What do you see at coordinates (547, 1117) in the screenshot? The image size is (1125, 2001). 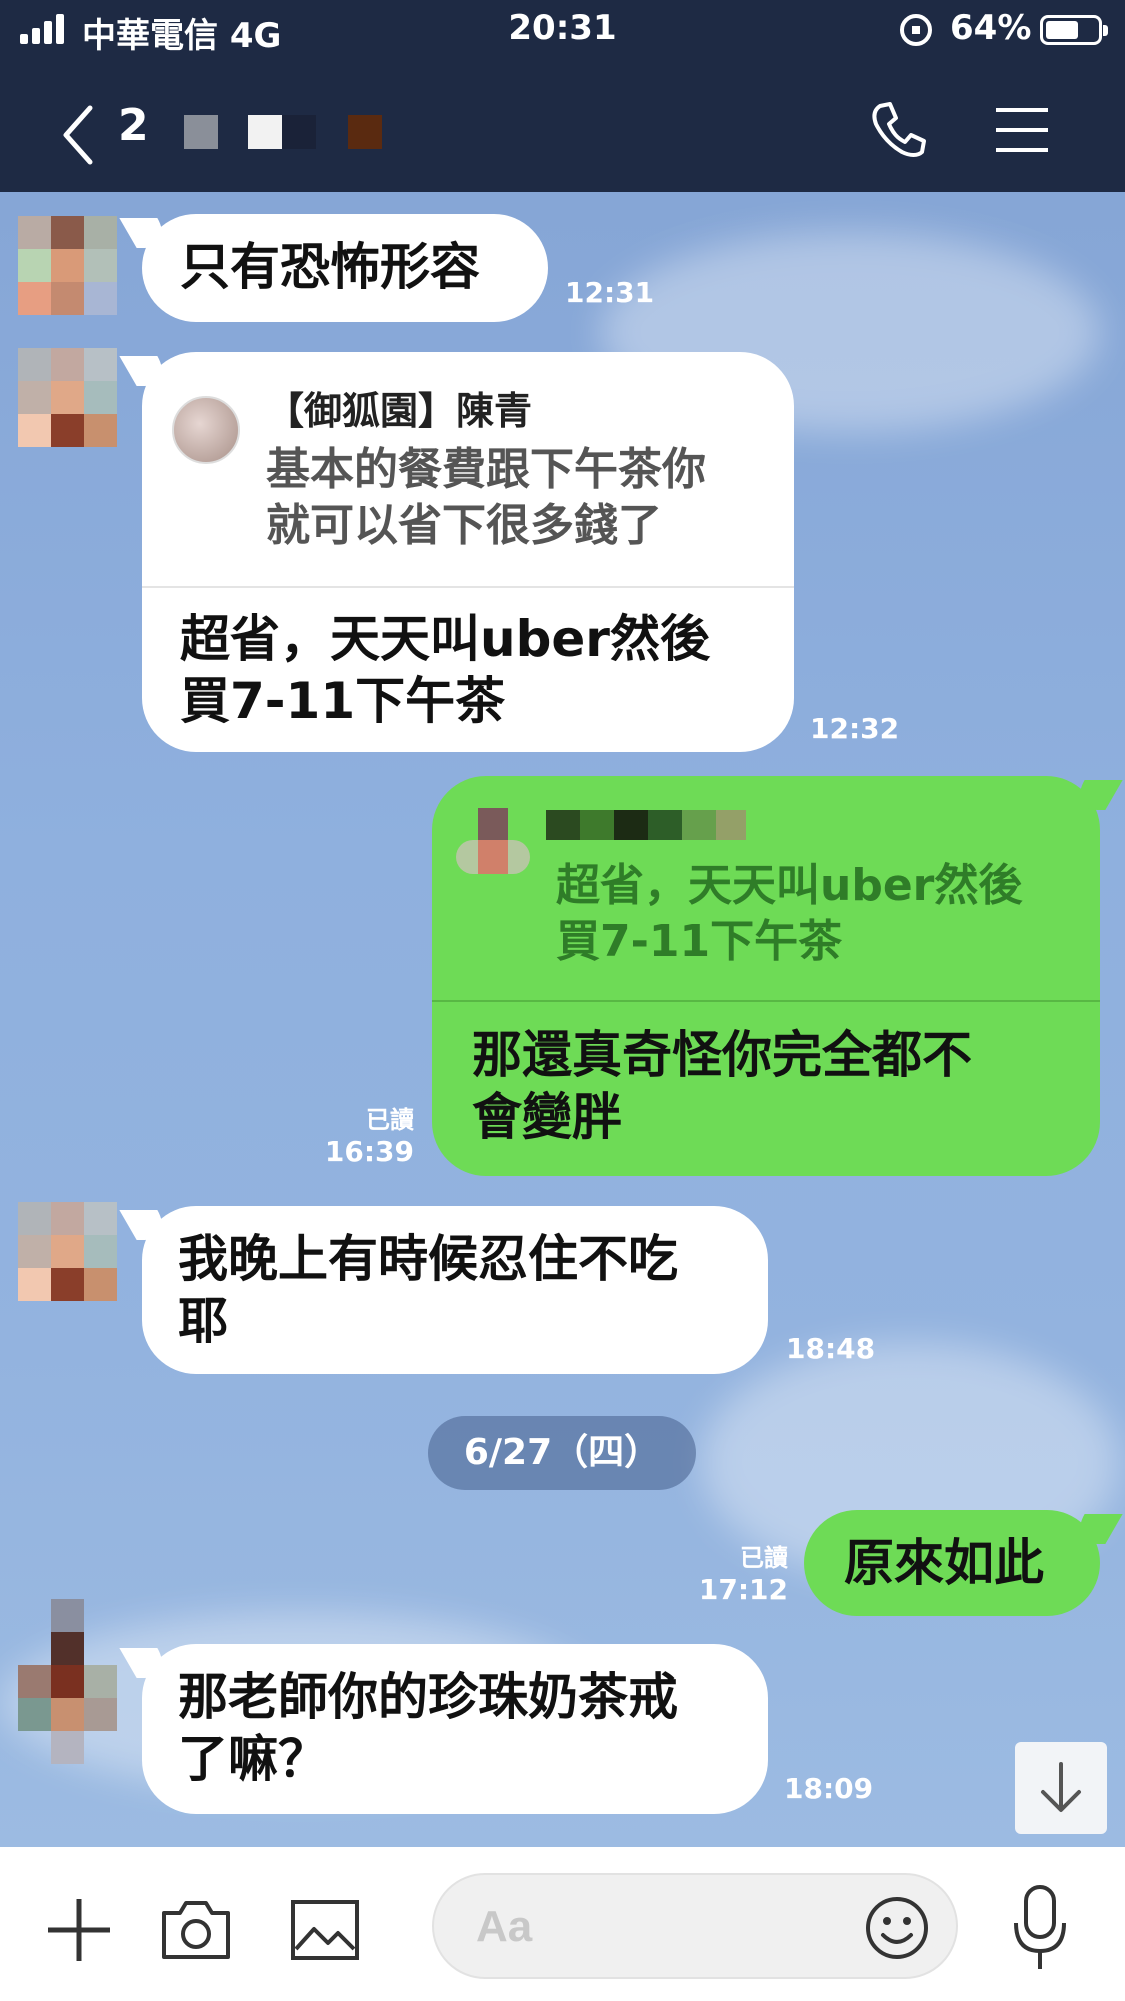 I see `message-line: 會變胖` at bounding box center [547, 1117].